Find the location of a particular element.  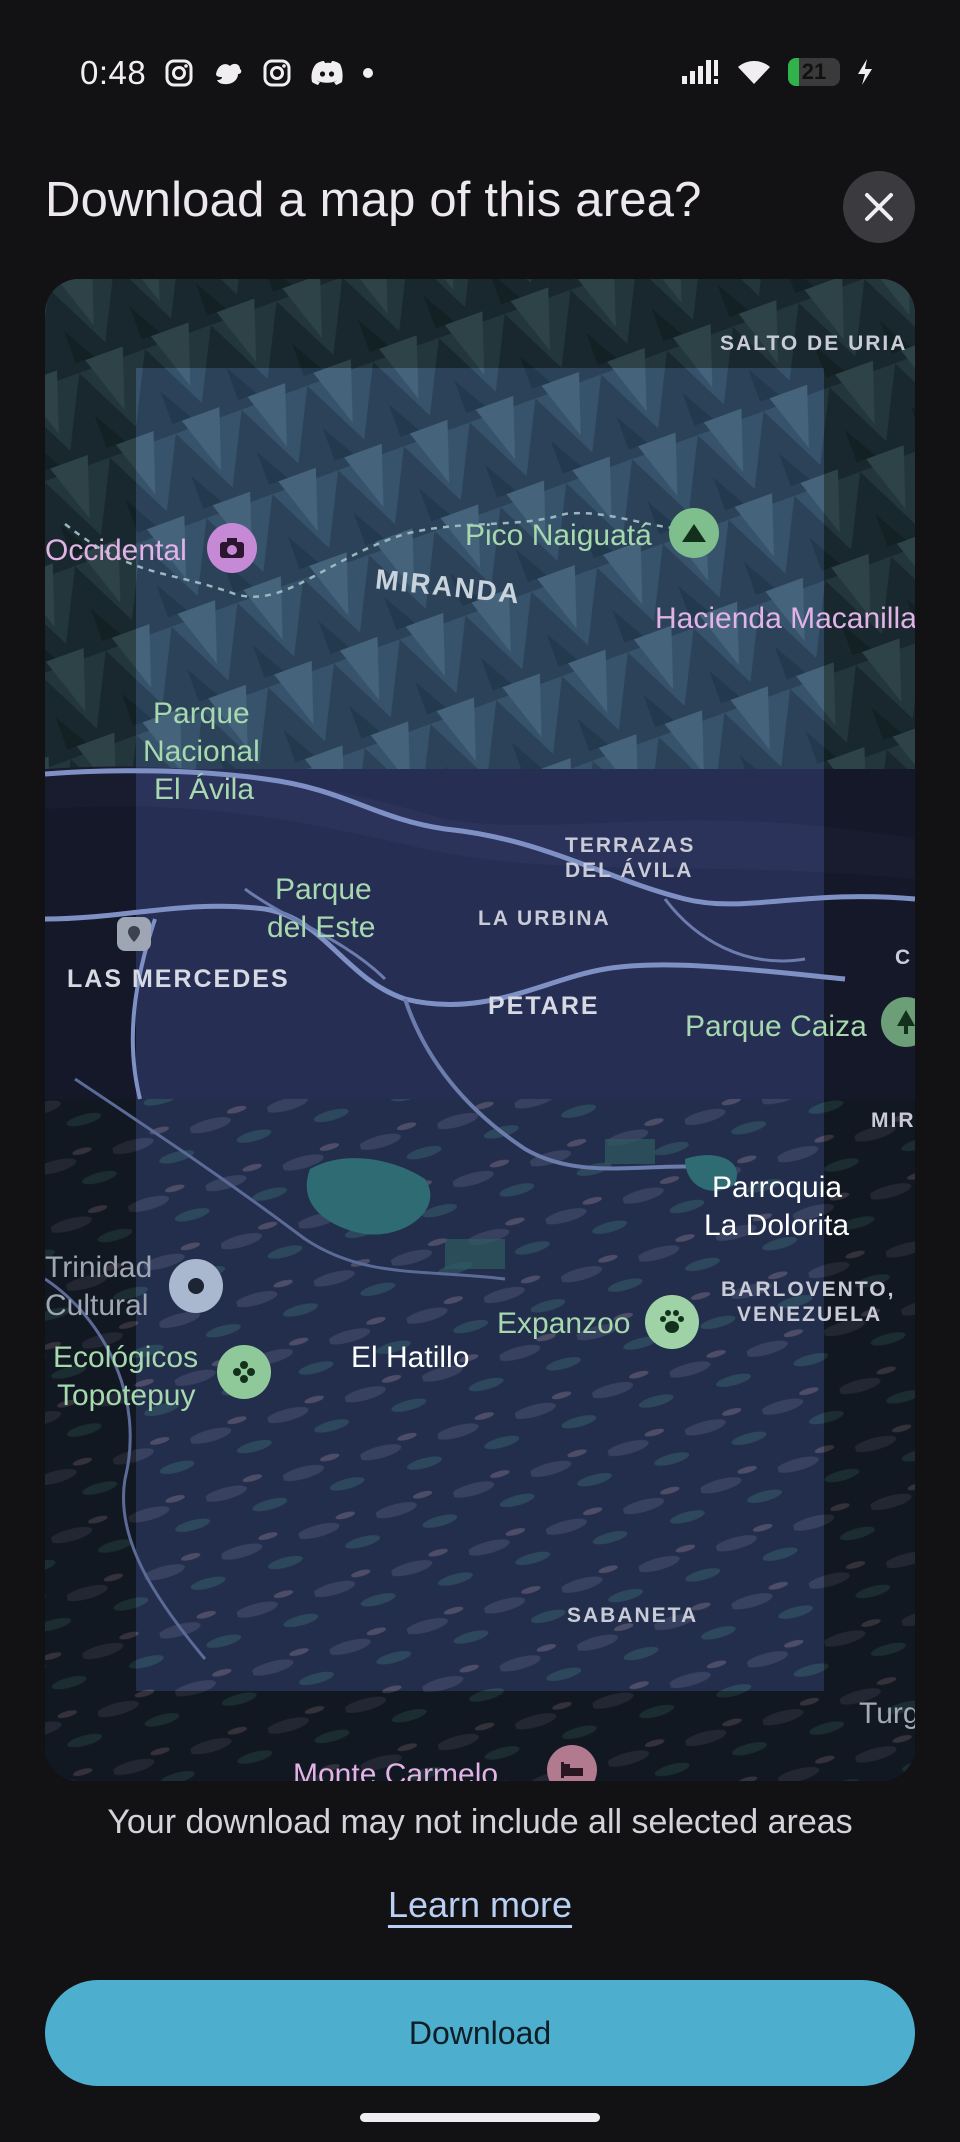

map-label-el-hatillo: El Hatillo is located at coordinates (410, 1357).